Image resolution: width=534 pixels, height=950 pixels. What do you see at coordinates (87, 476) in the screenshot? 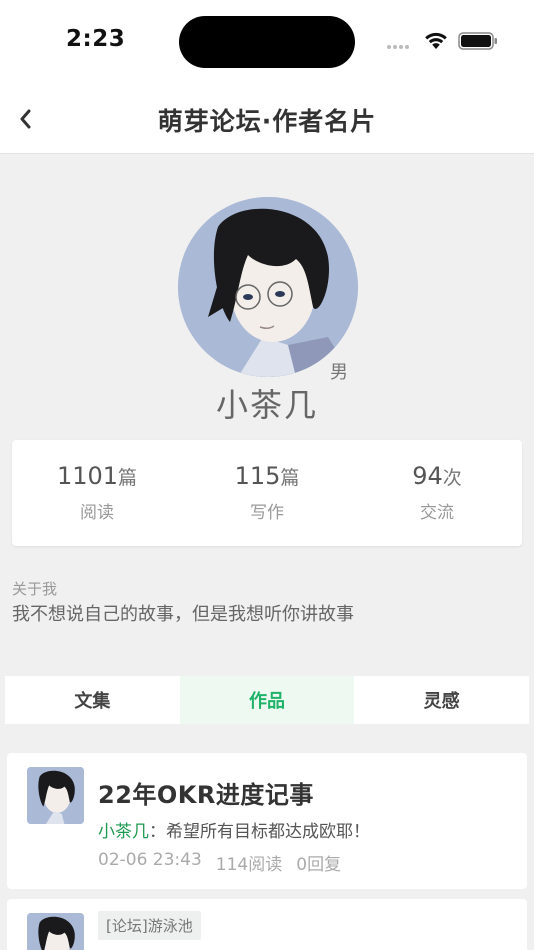
I see `stat-value: 1101` at bounding box center [87, 476].